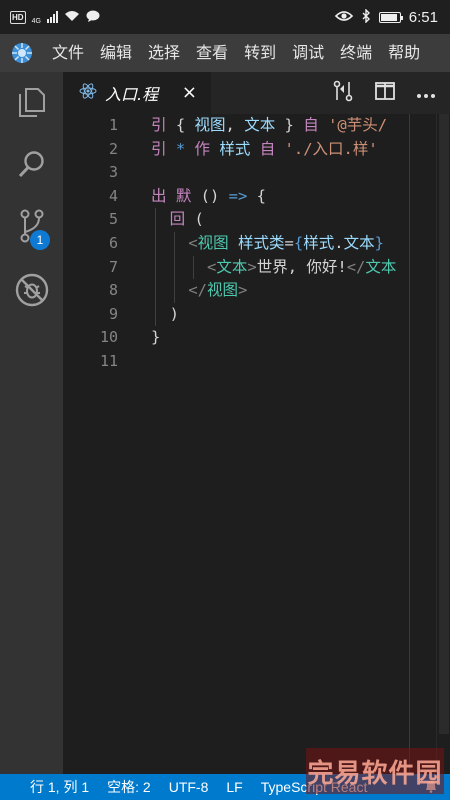 This screenshot has height=800, width=450. Describe the element at coordinates (116, 53) in the screenshot. I see `menu-edit: 编辑` at that location.